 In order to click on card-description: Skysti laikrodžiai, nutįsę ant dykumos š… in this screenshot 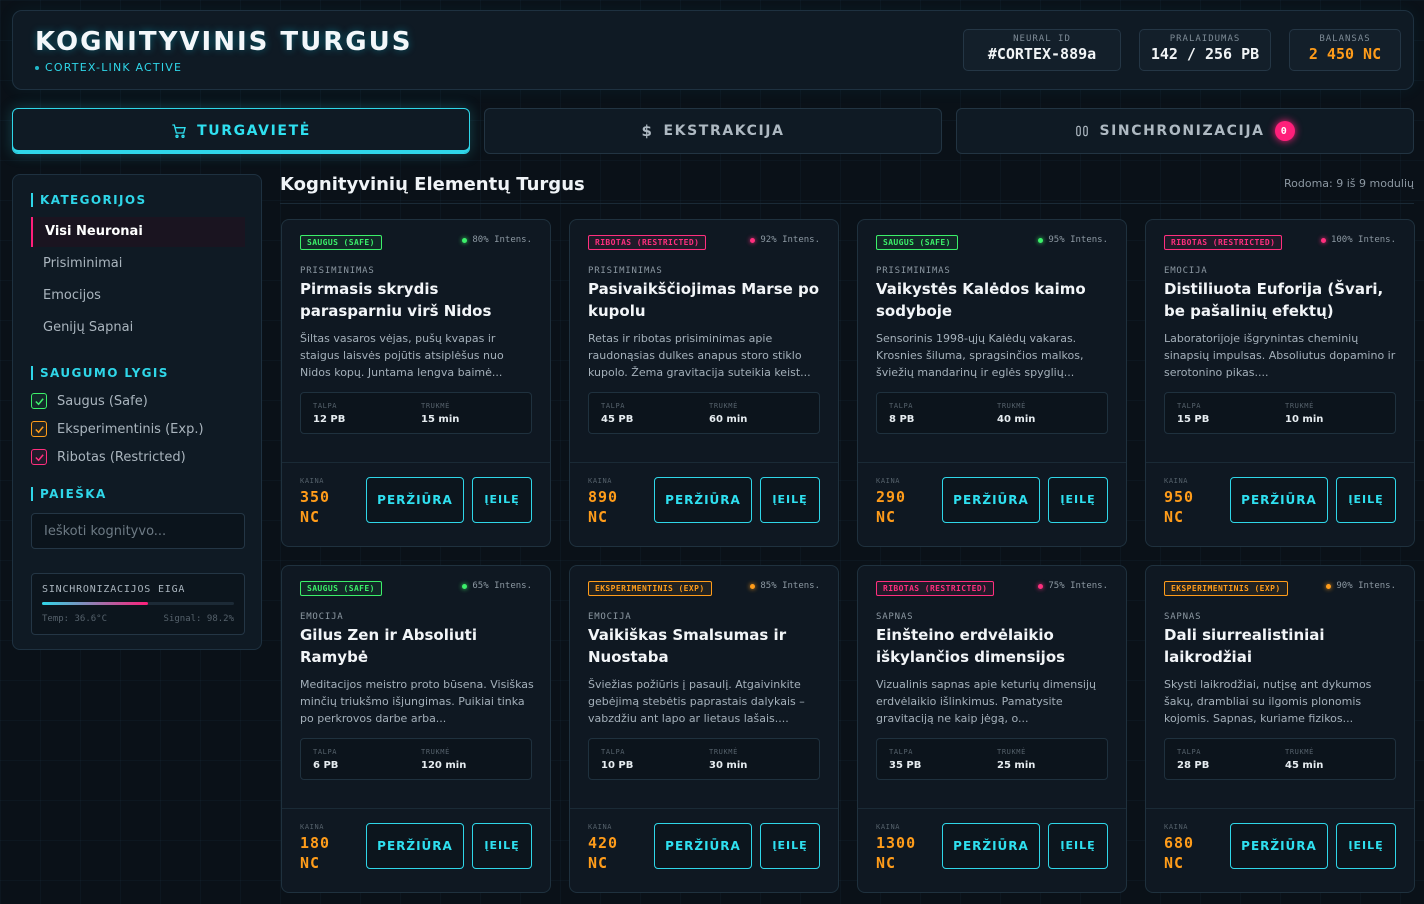, I will do `click(1268, 701)`.